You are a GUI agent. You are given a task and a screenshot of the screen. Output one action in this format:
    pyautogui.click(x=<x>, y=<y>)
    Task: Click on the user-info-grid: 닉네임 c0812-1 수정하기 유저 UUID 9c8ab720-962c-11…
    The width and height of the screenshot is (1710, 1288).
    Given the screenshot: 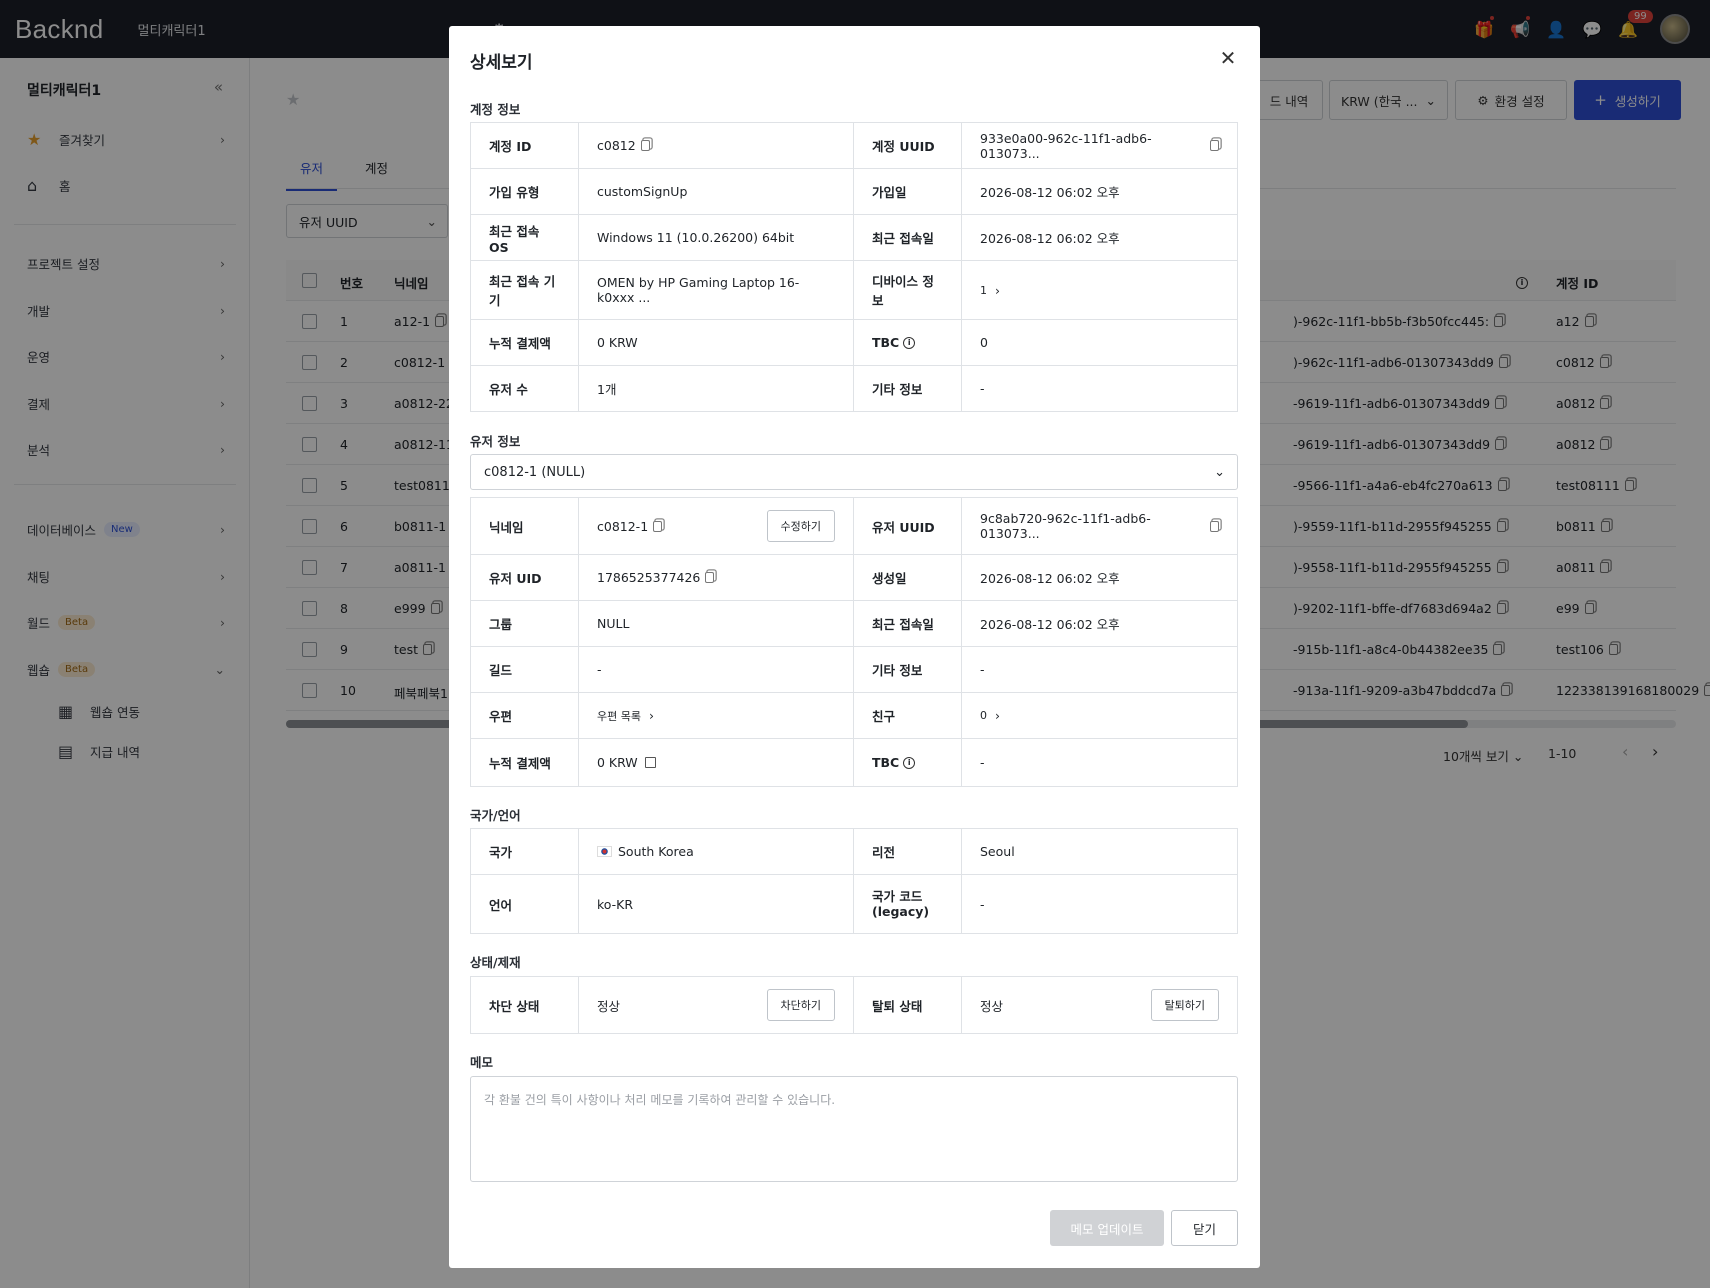 What is the action you would take?
    pyautogui.click(x=854, y=642)
    